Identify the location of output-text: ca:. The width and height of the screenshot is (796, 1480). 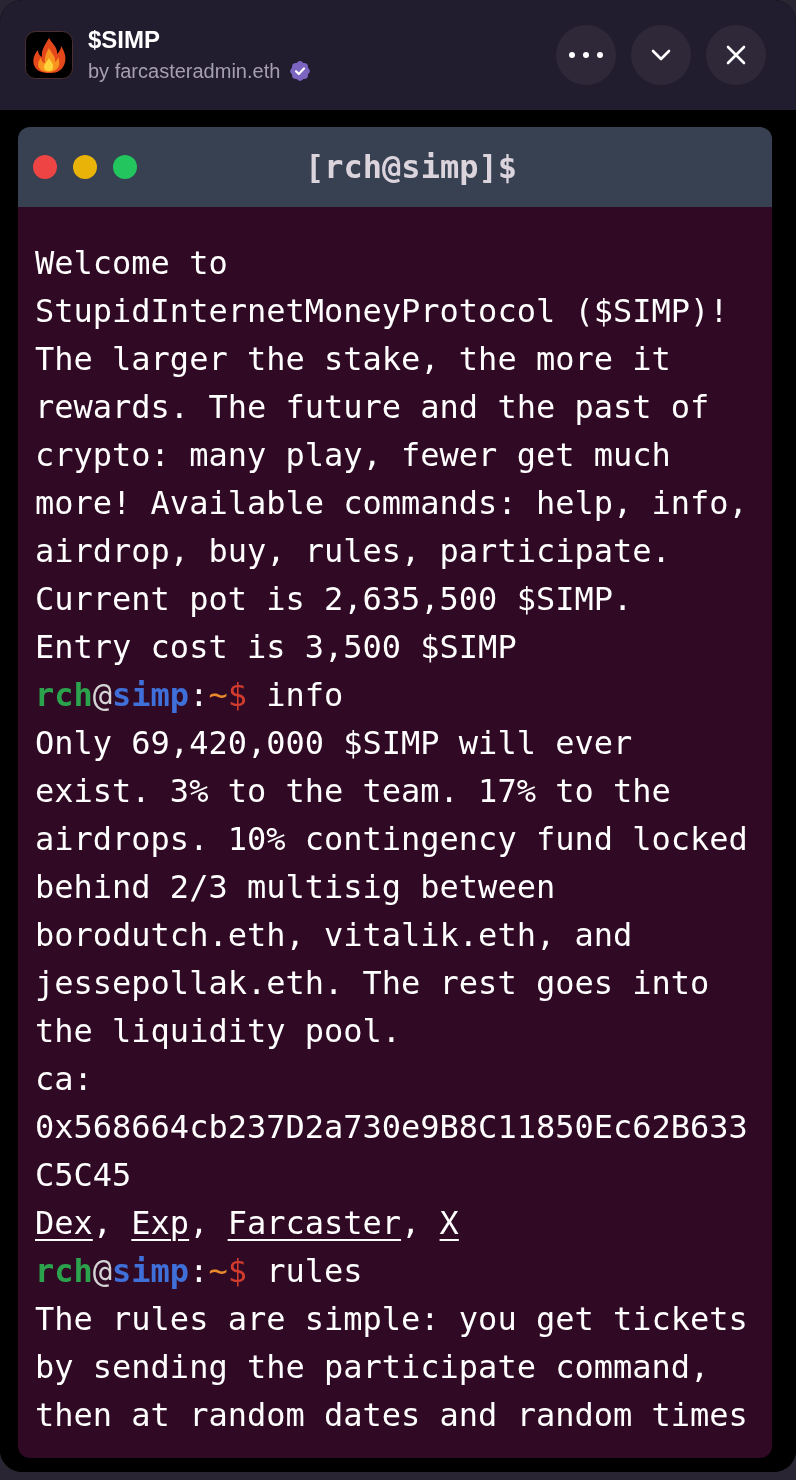
(64, 1079).